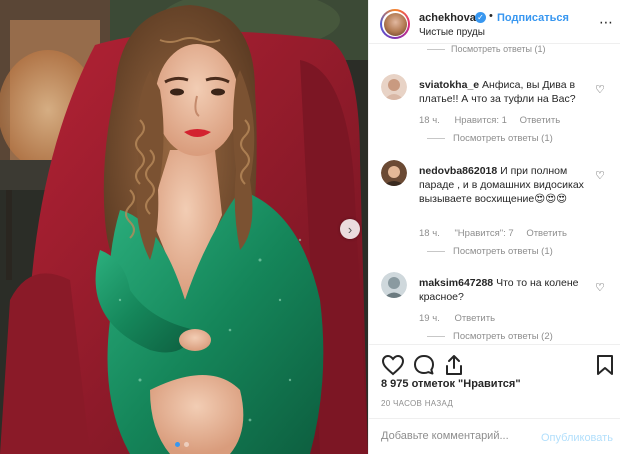  What do you see at coordinates (177, 444) in the screenshot?
I see `carousel-dot-active` at bounding box center [177, 444].